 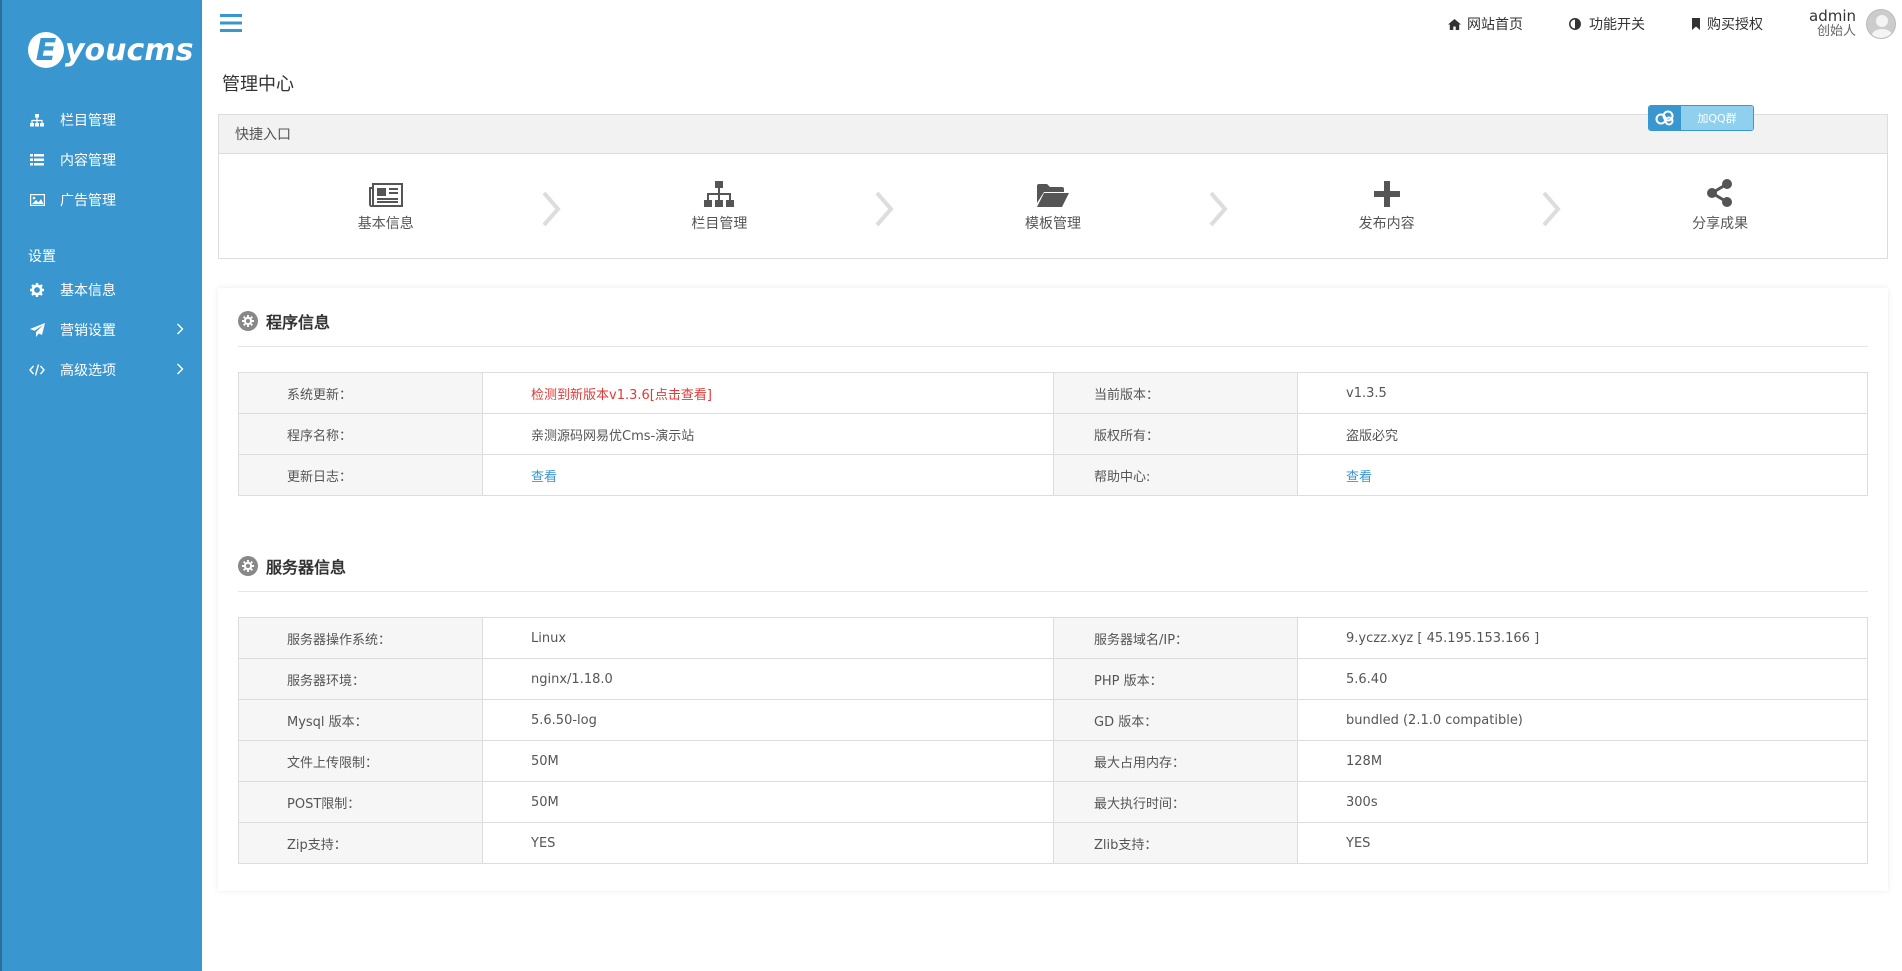 What do you see at coordinates (88, 121) in the screenshot?
I see `sidebar-item-label: 栏目管理` at bounding box center [88, 121].